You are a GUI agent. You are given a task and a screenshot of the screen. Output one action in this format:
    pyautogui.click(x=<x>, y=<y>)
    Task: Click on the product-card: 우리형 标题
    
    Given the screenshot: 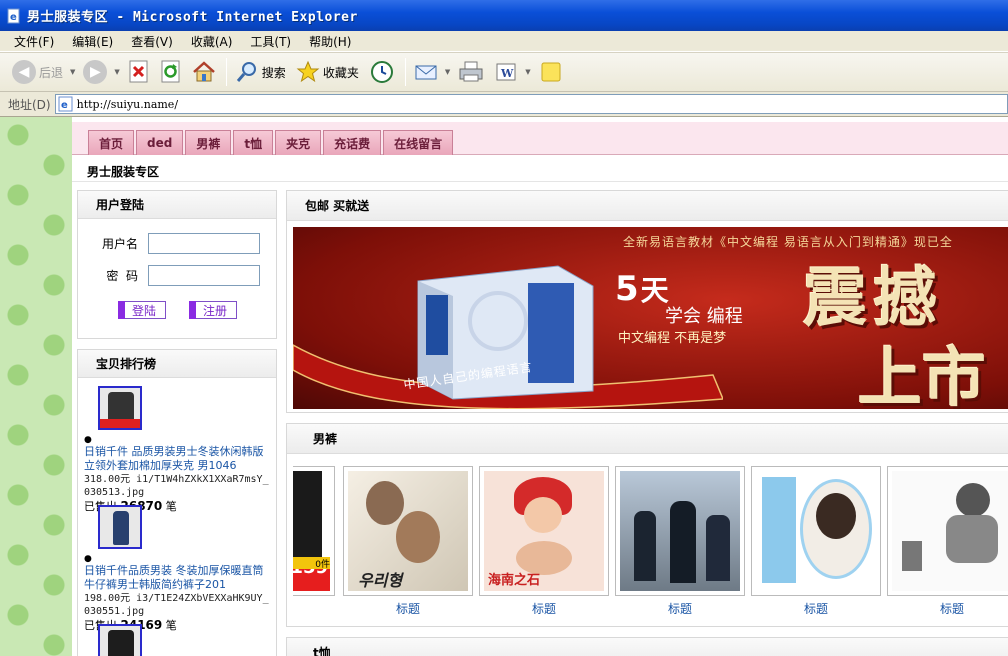 What is the action you would take?
    pyautogui.click(x=408, y=541)
    